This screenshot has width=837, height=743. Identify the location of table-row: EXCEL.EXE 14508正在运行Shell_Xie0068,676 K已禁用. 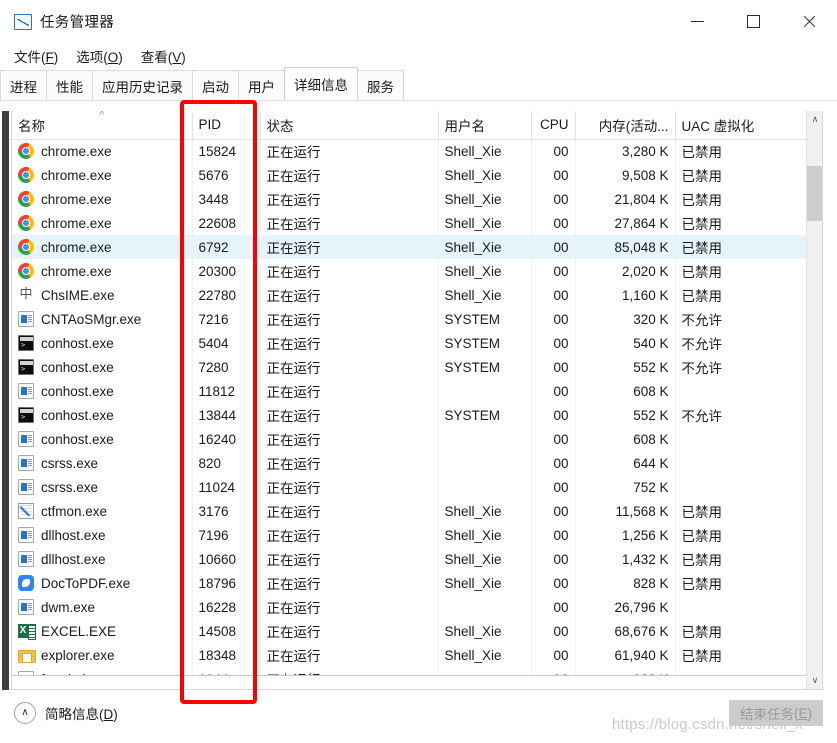
(410, 631).